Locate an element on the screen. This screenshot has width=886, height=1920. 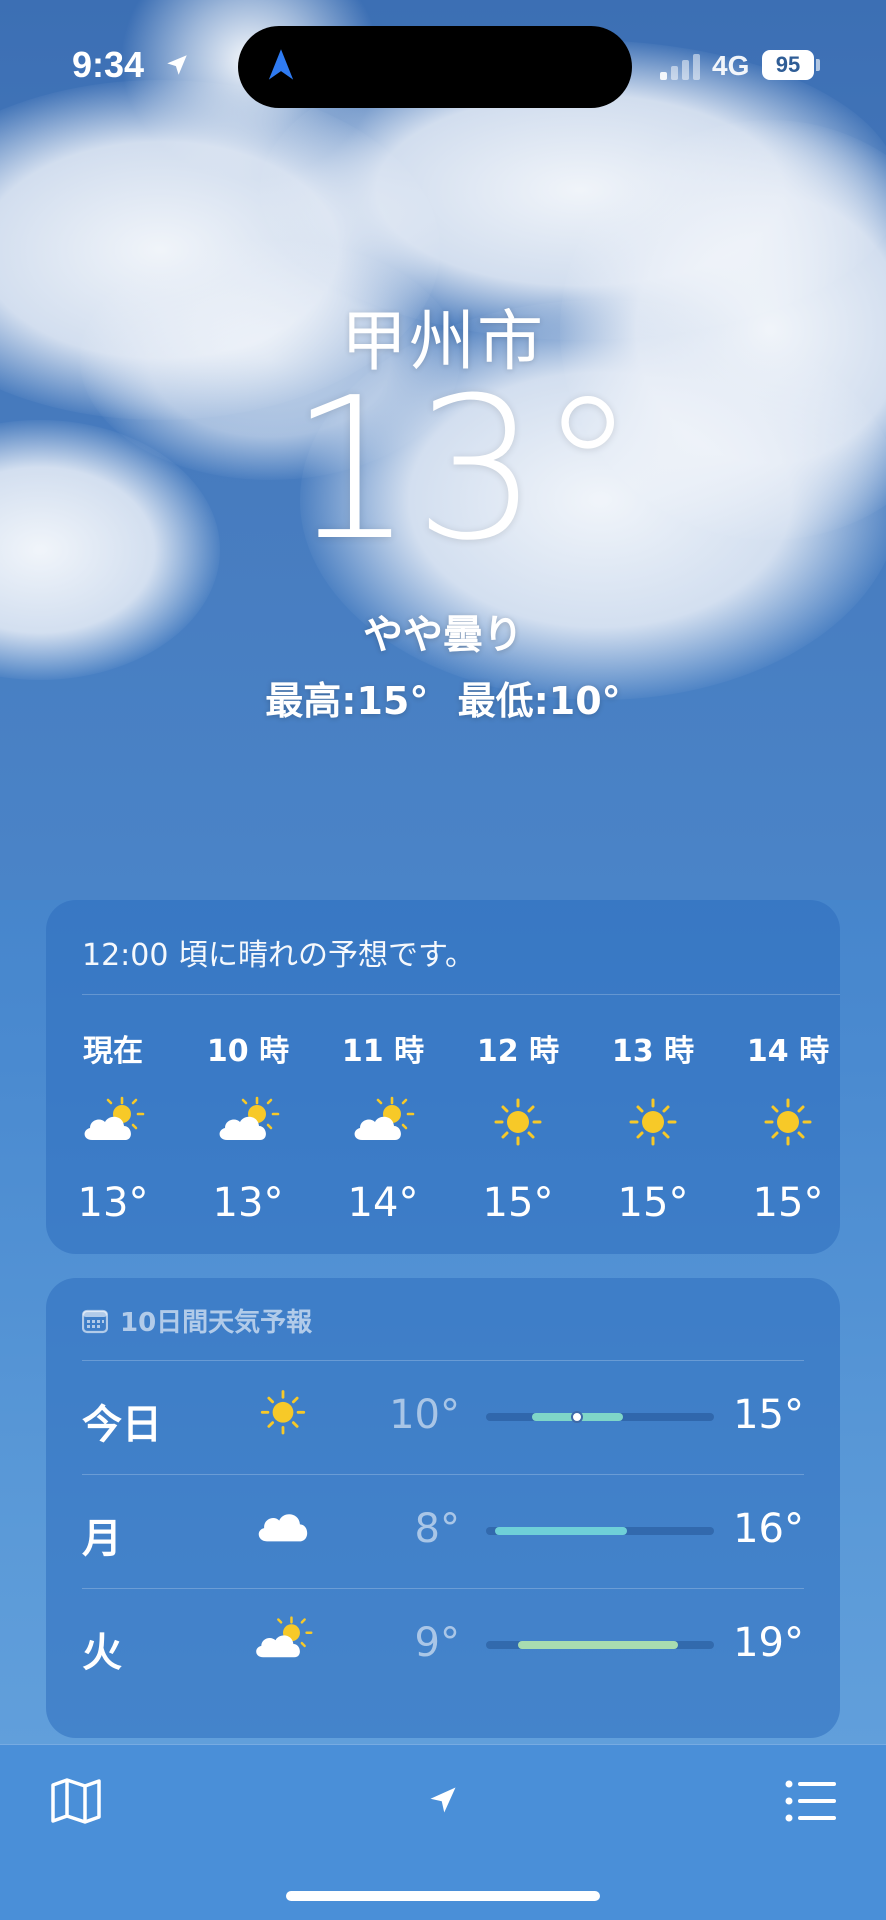
hour-item: 13 時 15° is located at coordinates (653, 1126).